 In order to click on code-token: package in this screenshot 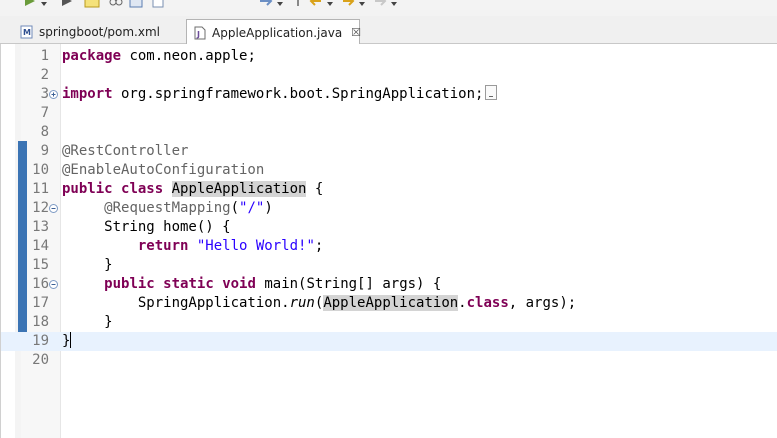, I will do `click(92, 56)`.